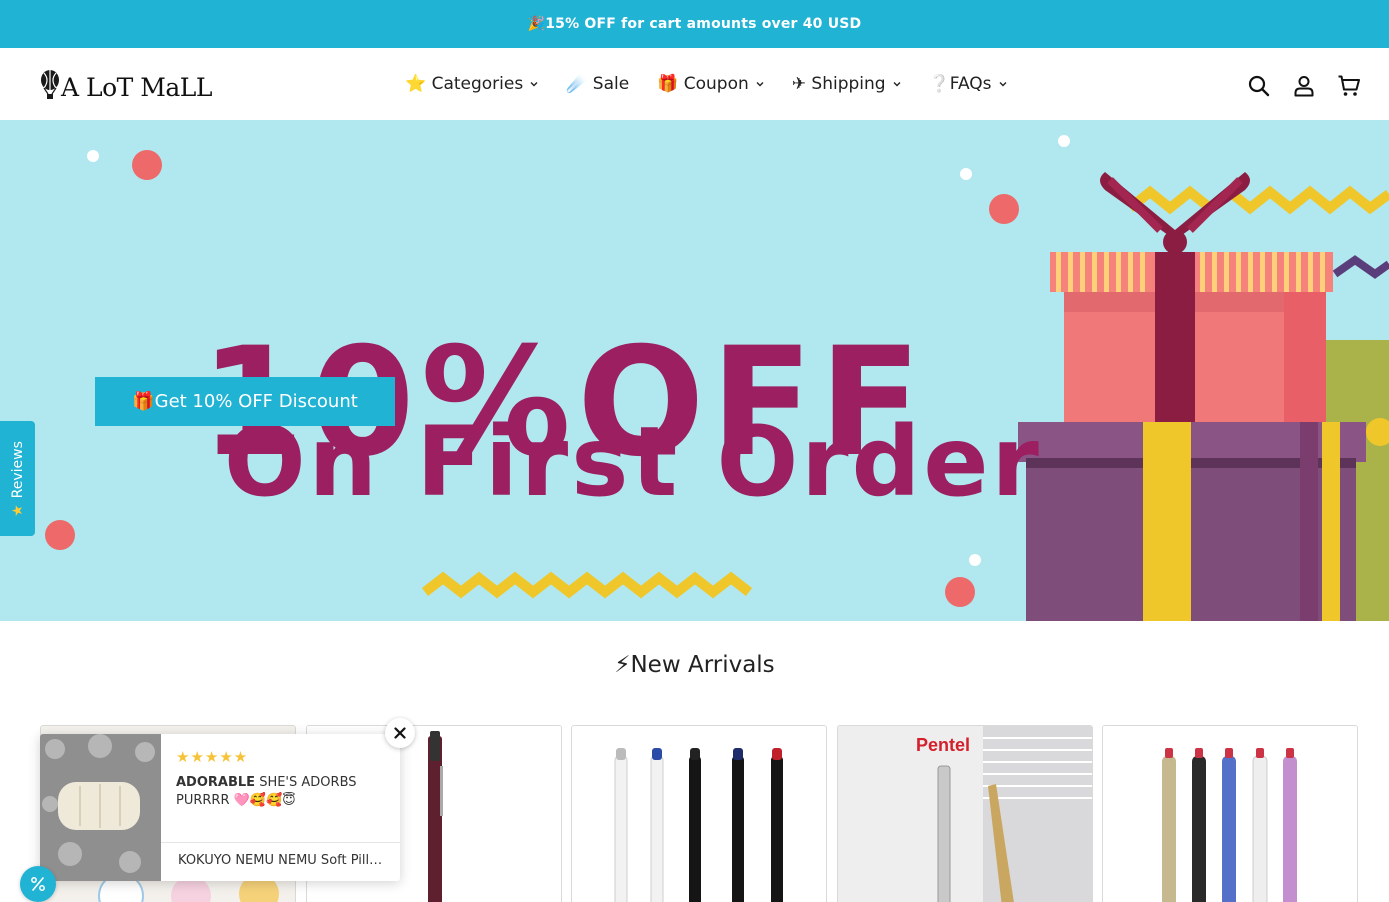  What do you see at coordinates (633, 462) in the screenshot?
I see `banner-headline-first-order: On First Order` at bounding box center [633, 462].